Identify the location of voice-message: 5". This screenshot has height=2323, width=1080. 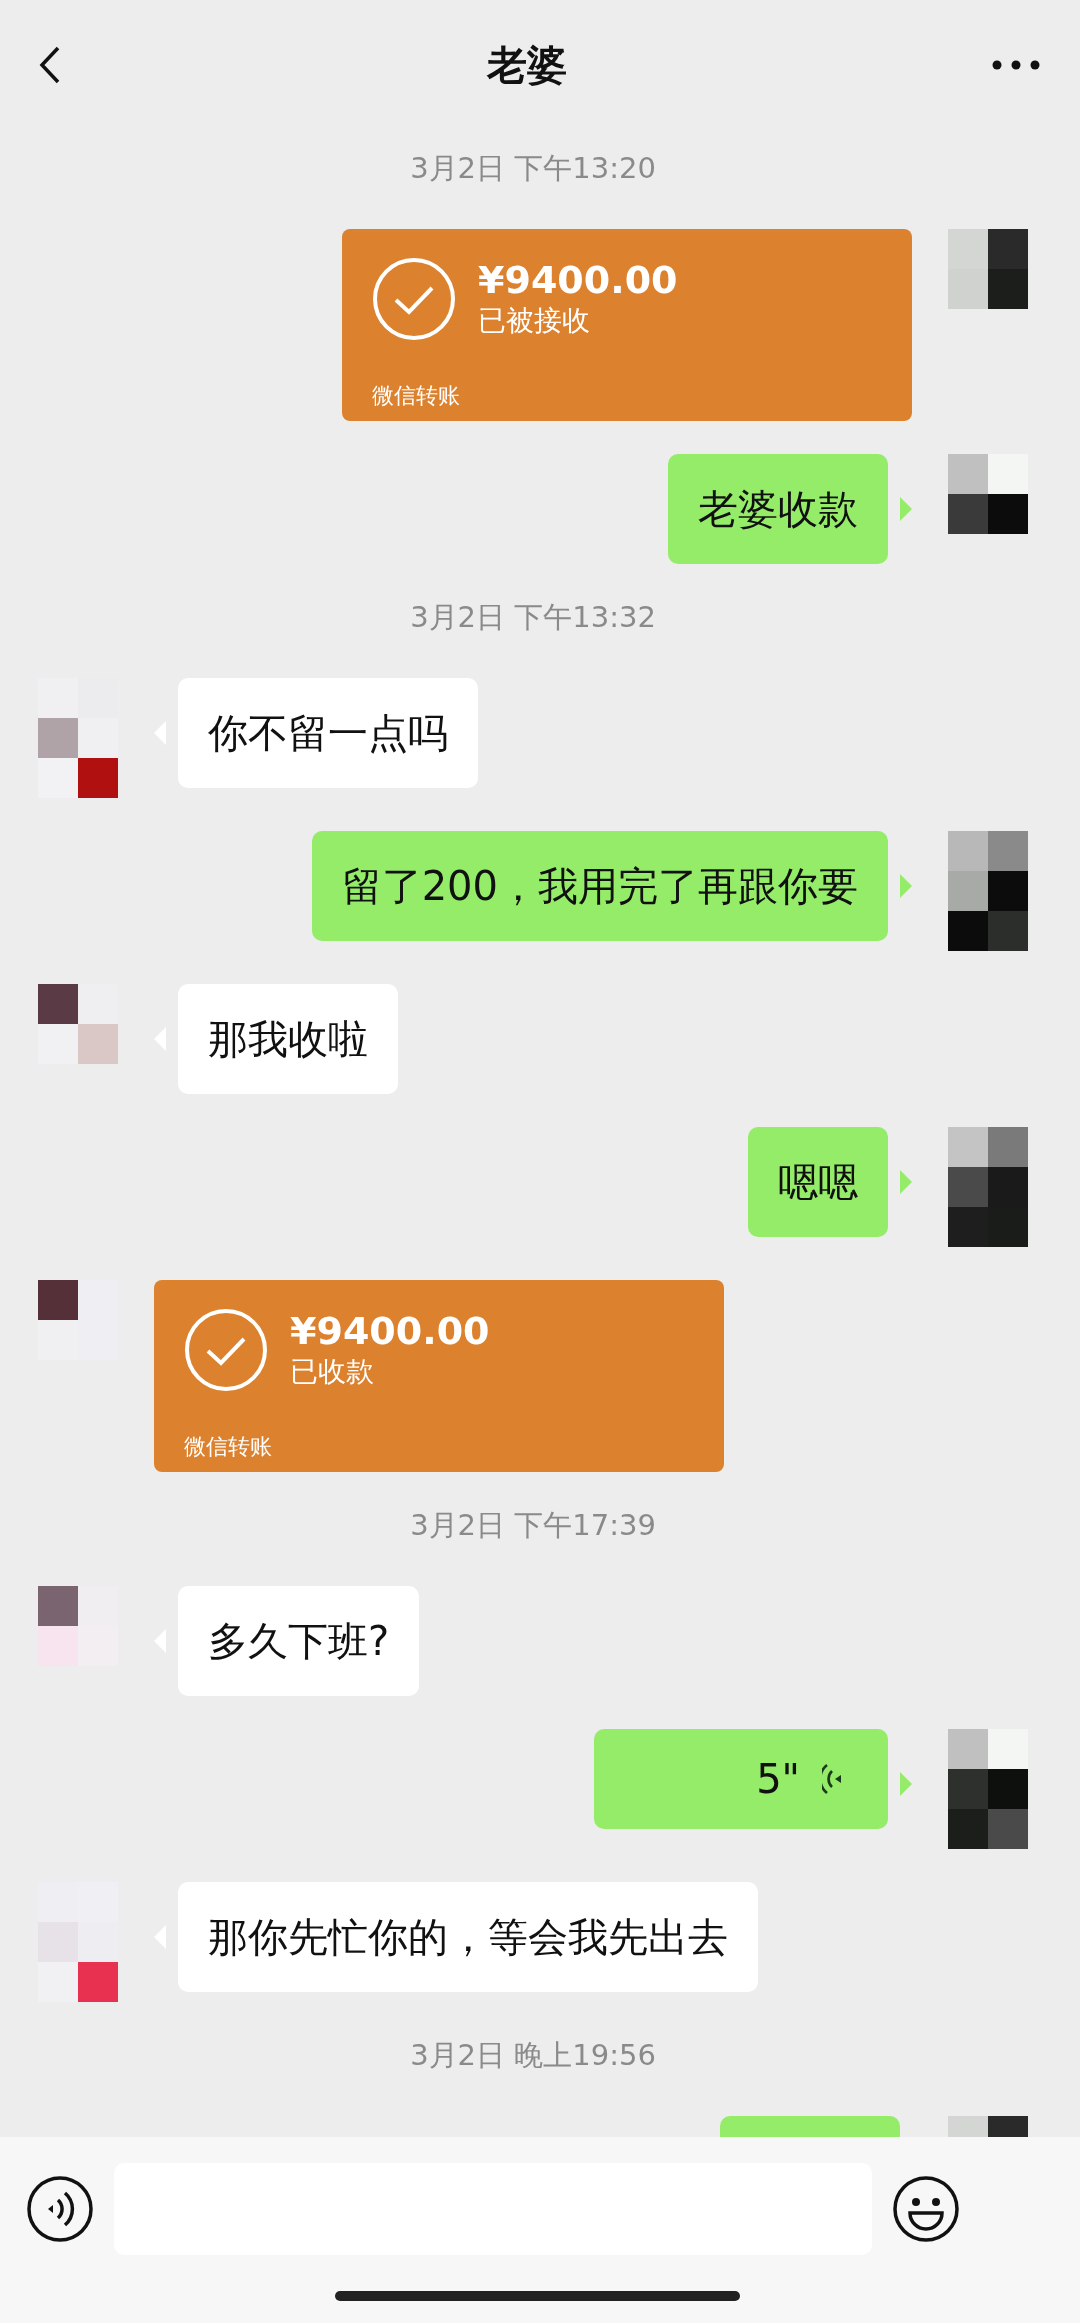
(741, 1779).